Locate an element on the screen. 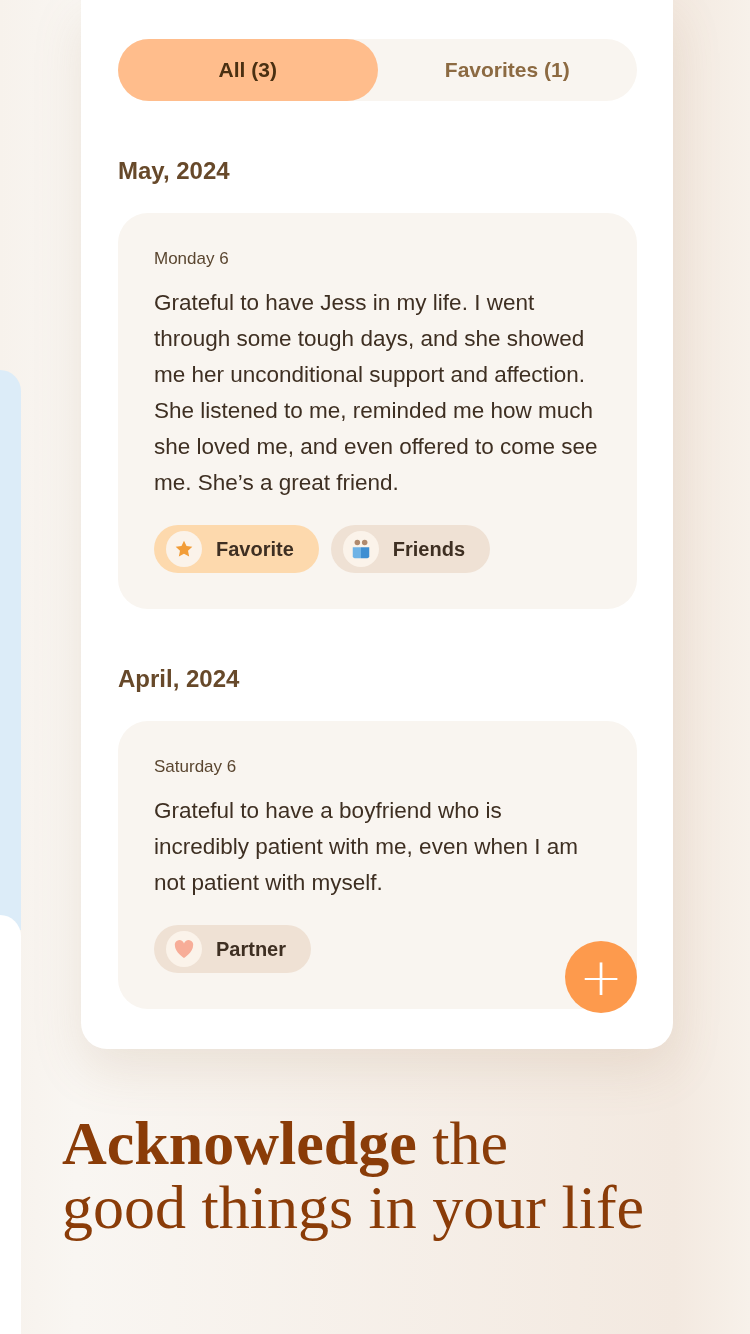 The image size is (750, 1334). tab: Favorites (1) is located at coordinates (507, 70).